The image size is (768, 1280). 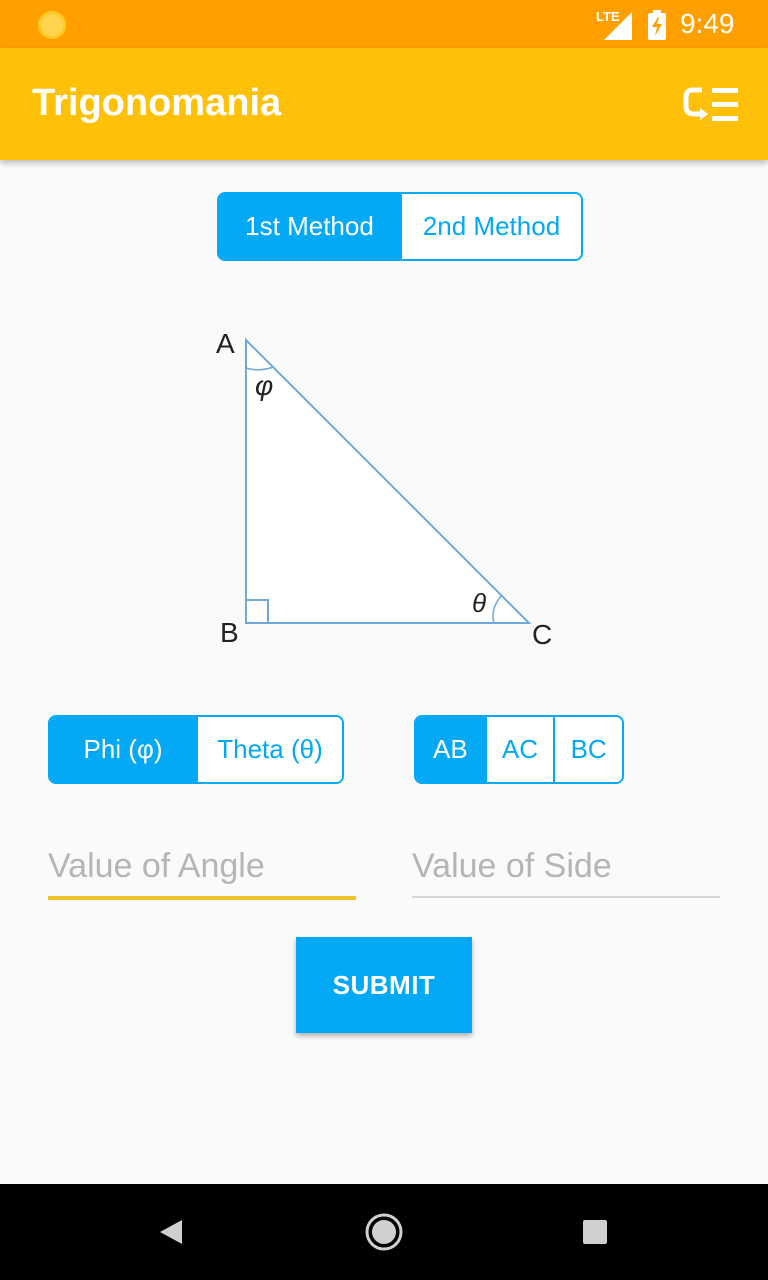 I want to click on vertex-a-label: A, so click(x=225, y=343).